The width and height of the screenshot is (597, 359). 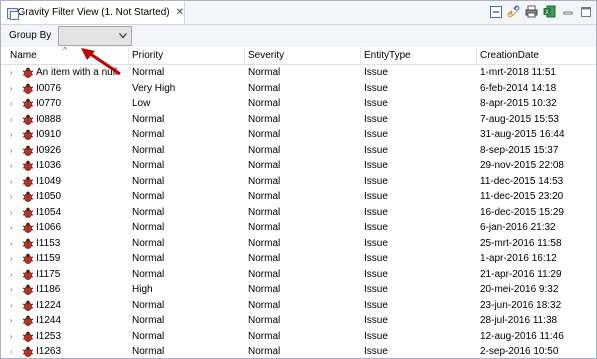 I want to click on table-row: › I1224 Normal Normal Issue 23-jun-2016 18:32, so click(x=298, y=306).